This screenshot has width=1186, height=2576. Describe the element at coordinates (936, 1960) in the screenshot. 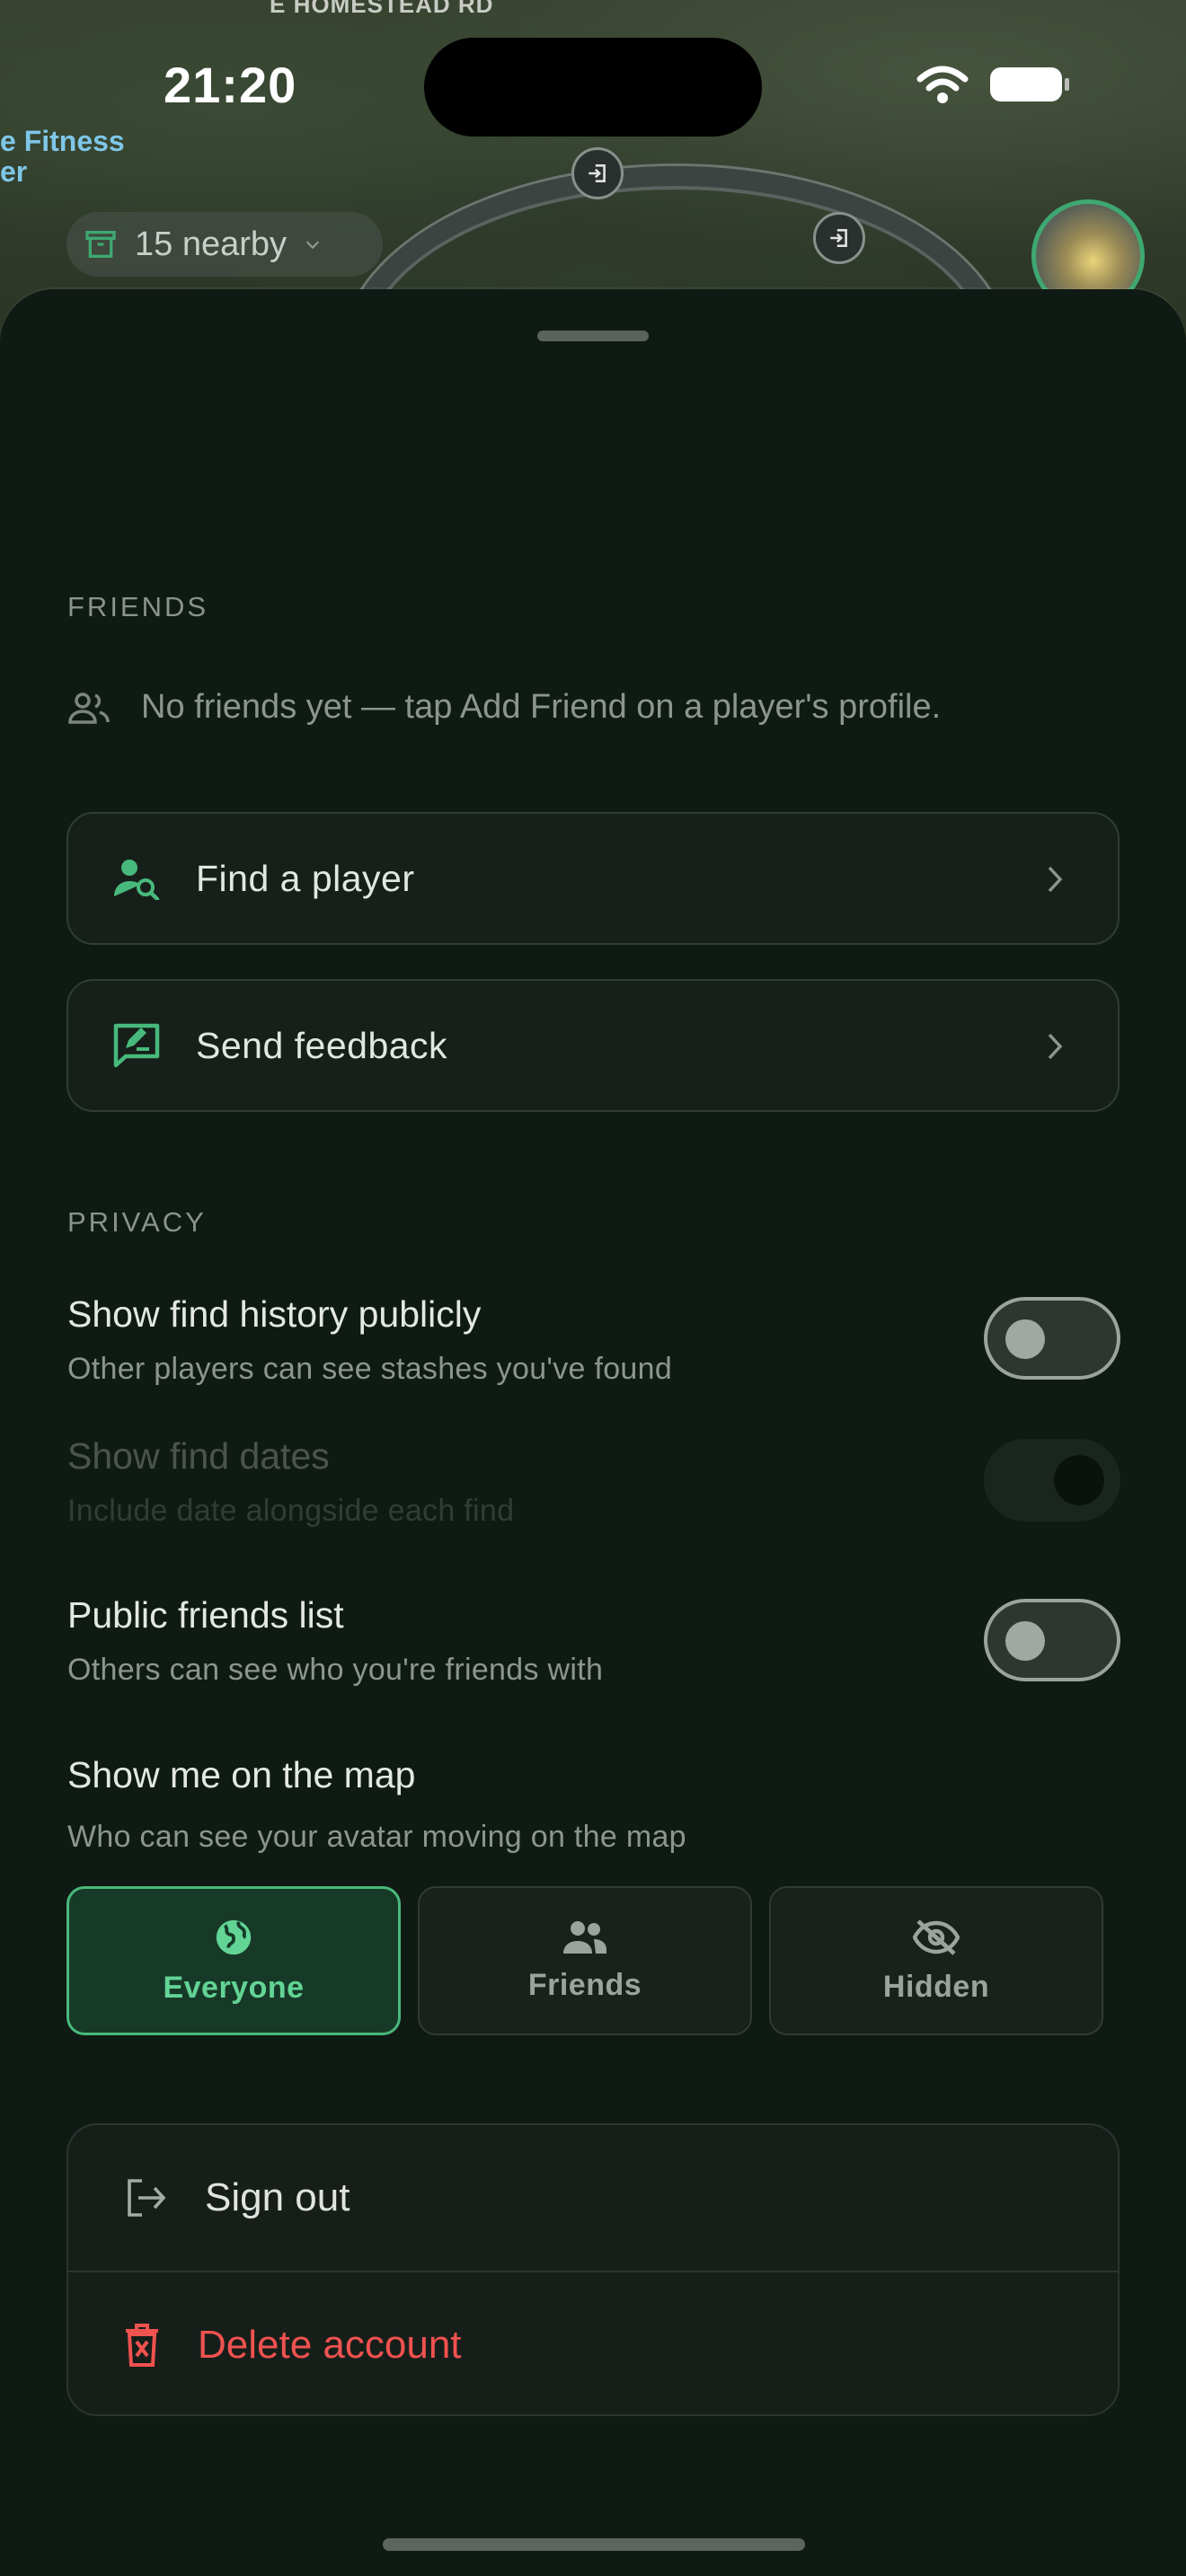

I see `visibility-option-hidden: Hidden` at that location.